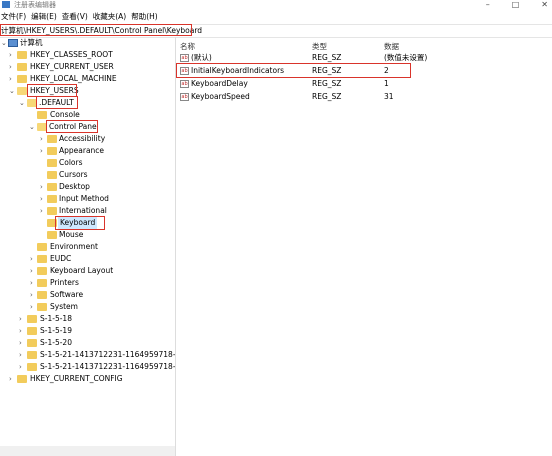  I want to click on title-bar: 注册表编辑器 – □ ✕, so click(276, 5).